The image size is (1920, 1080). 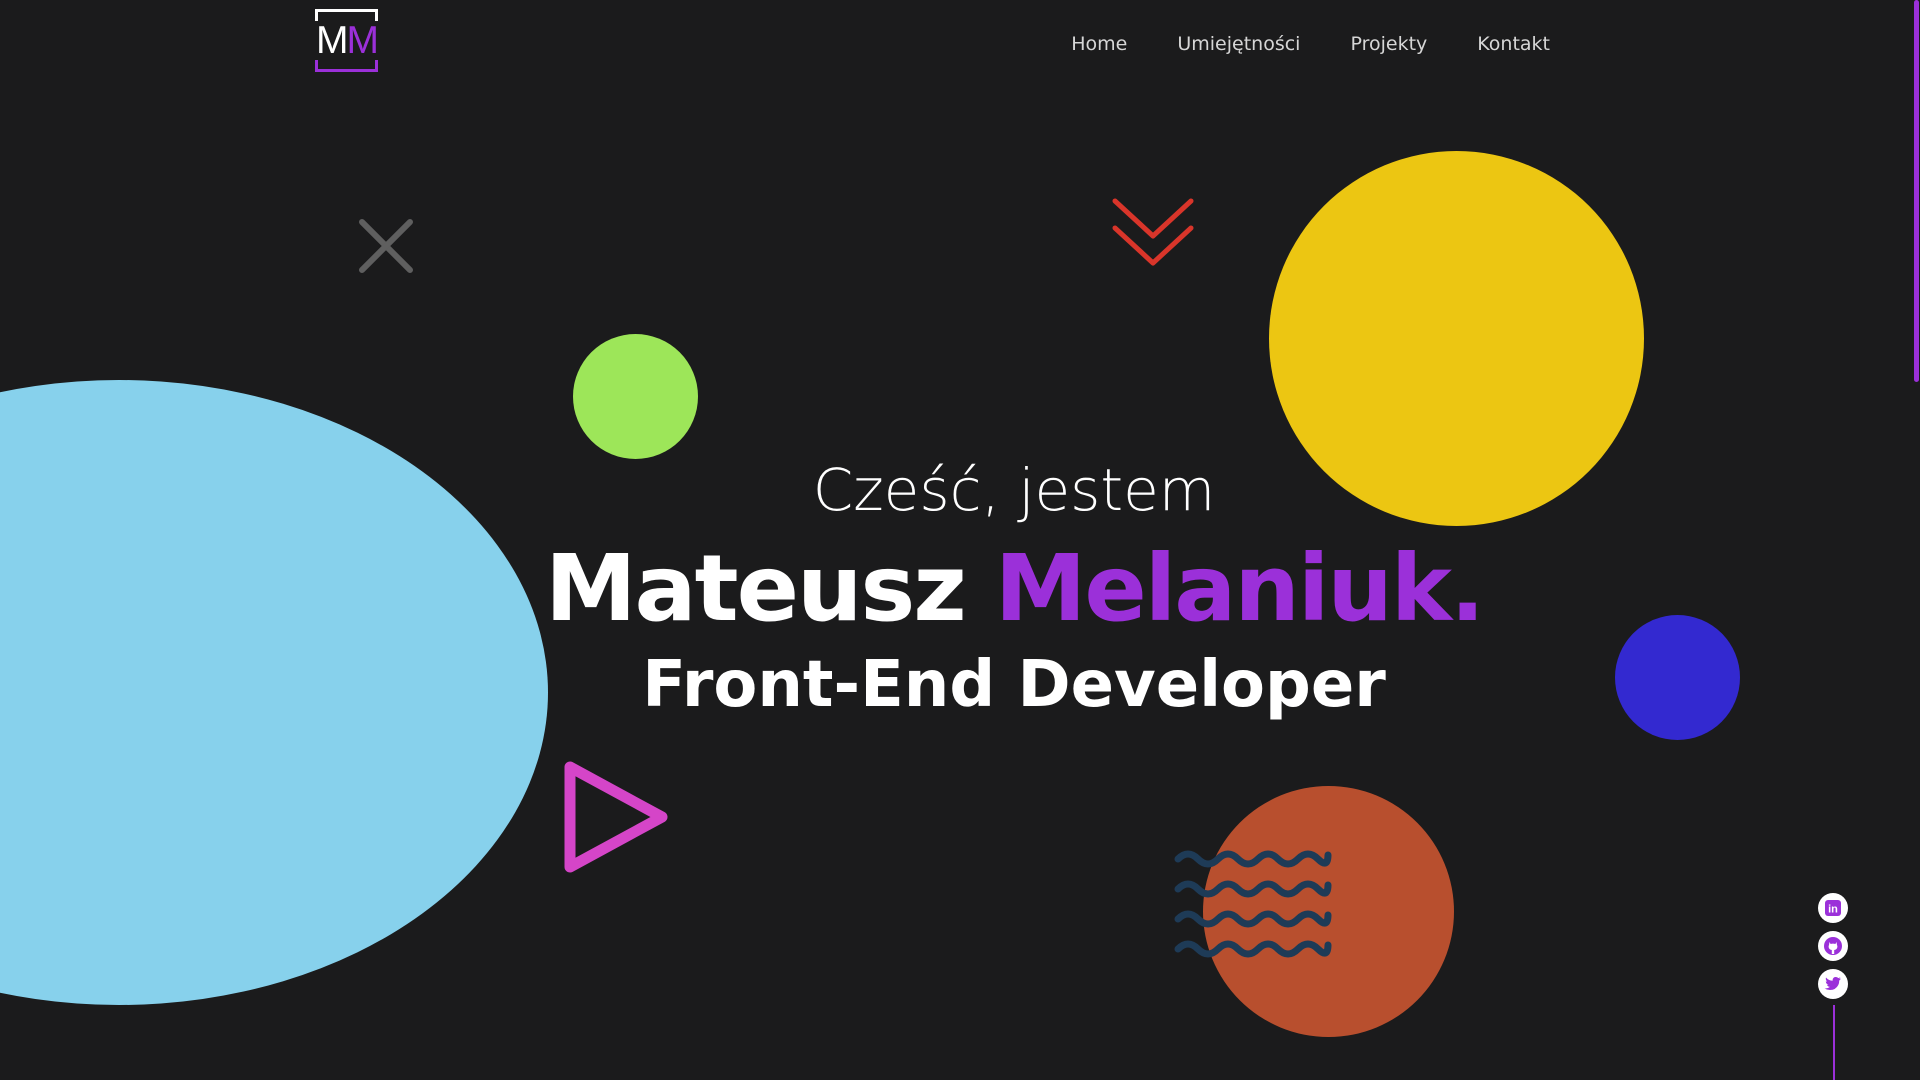 What do you see at coordinates (1388, 44) in the screenshot?
I see `nav-link-projects: Projekty` at bounding box center [1388, 44].